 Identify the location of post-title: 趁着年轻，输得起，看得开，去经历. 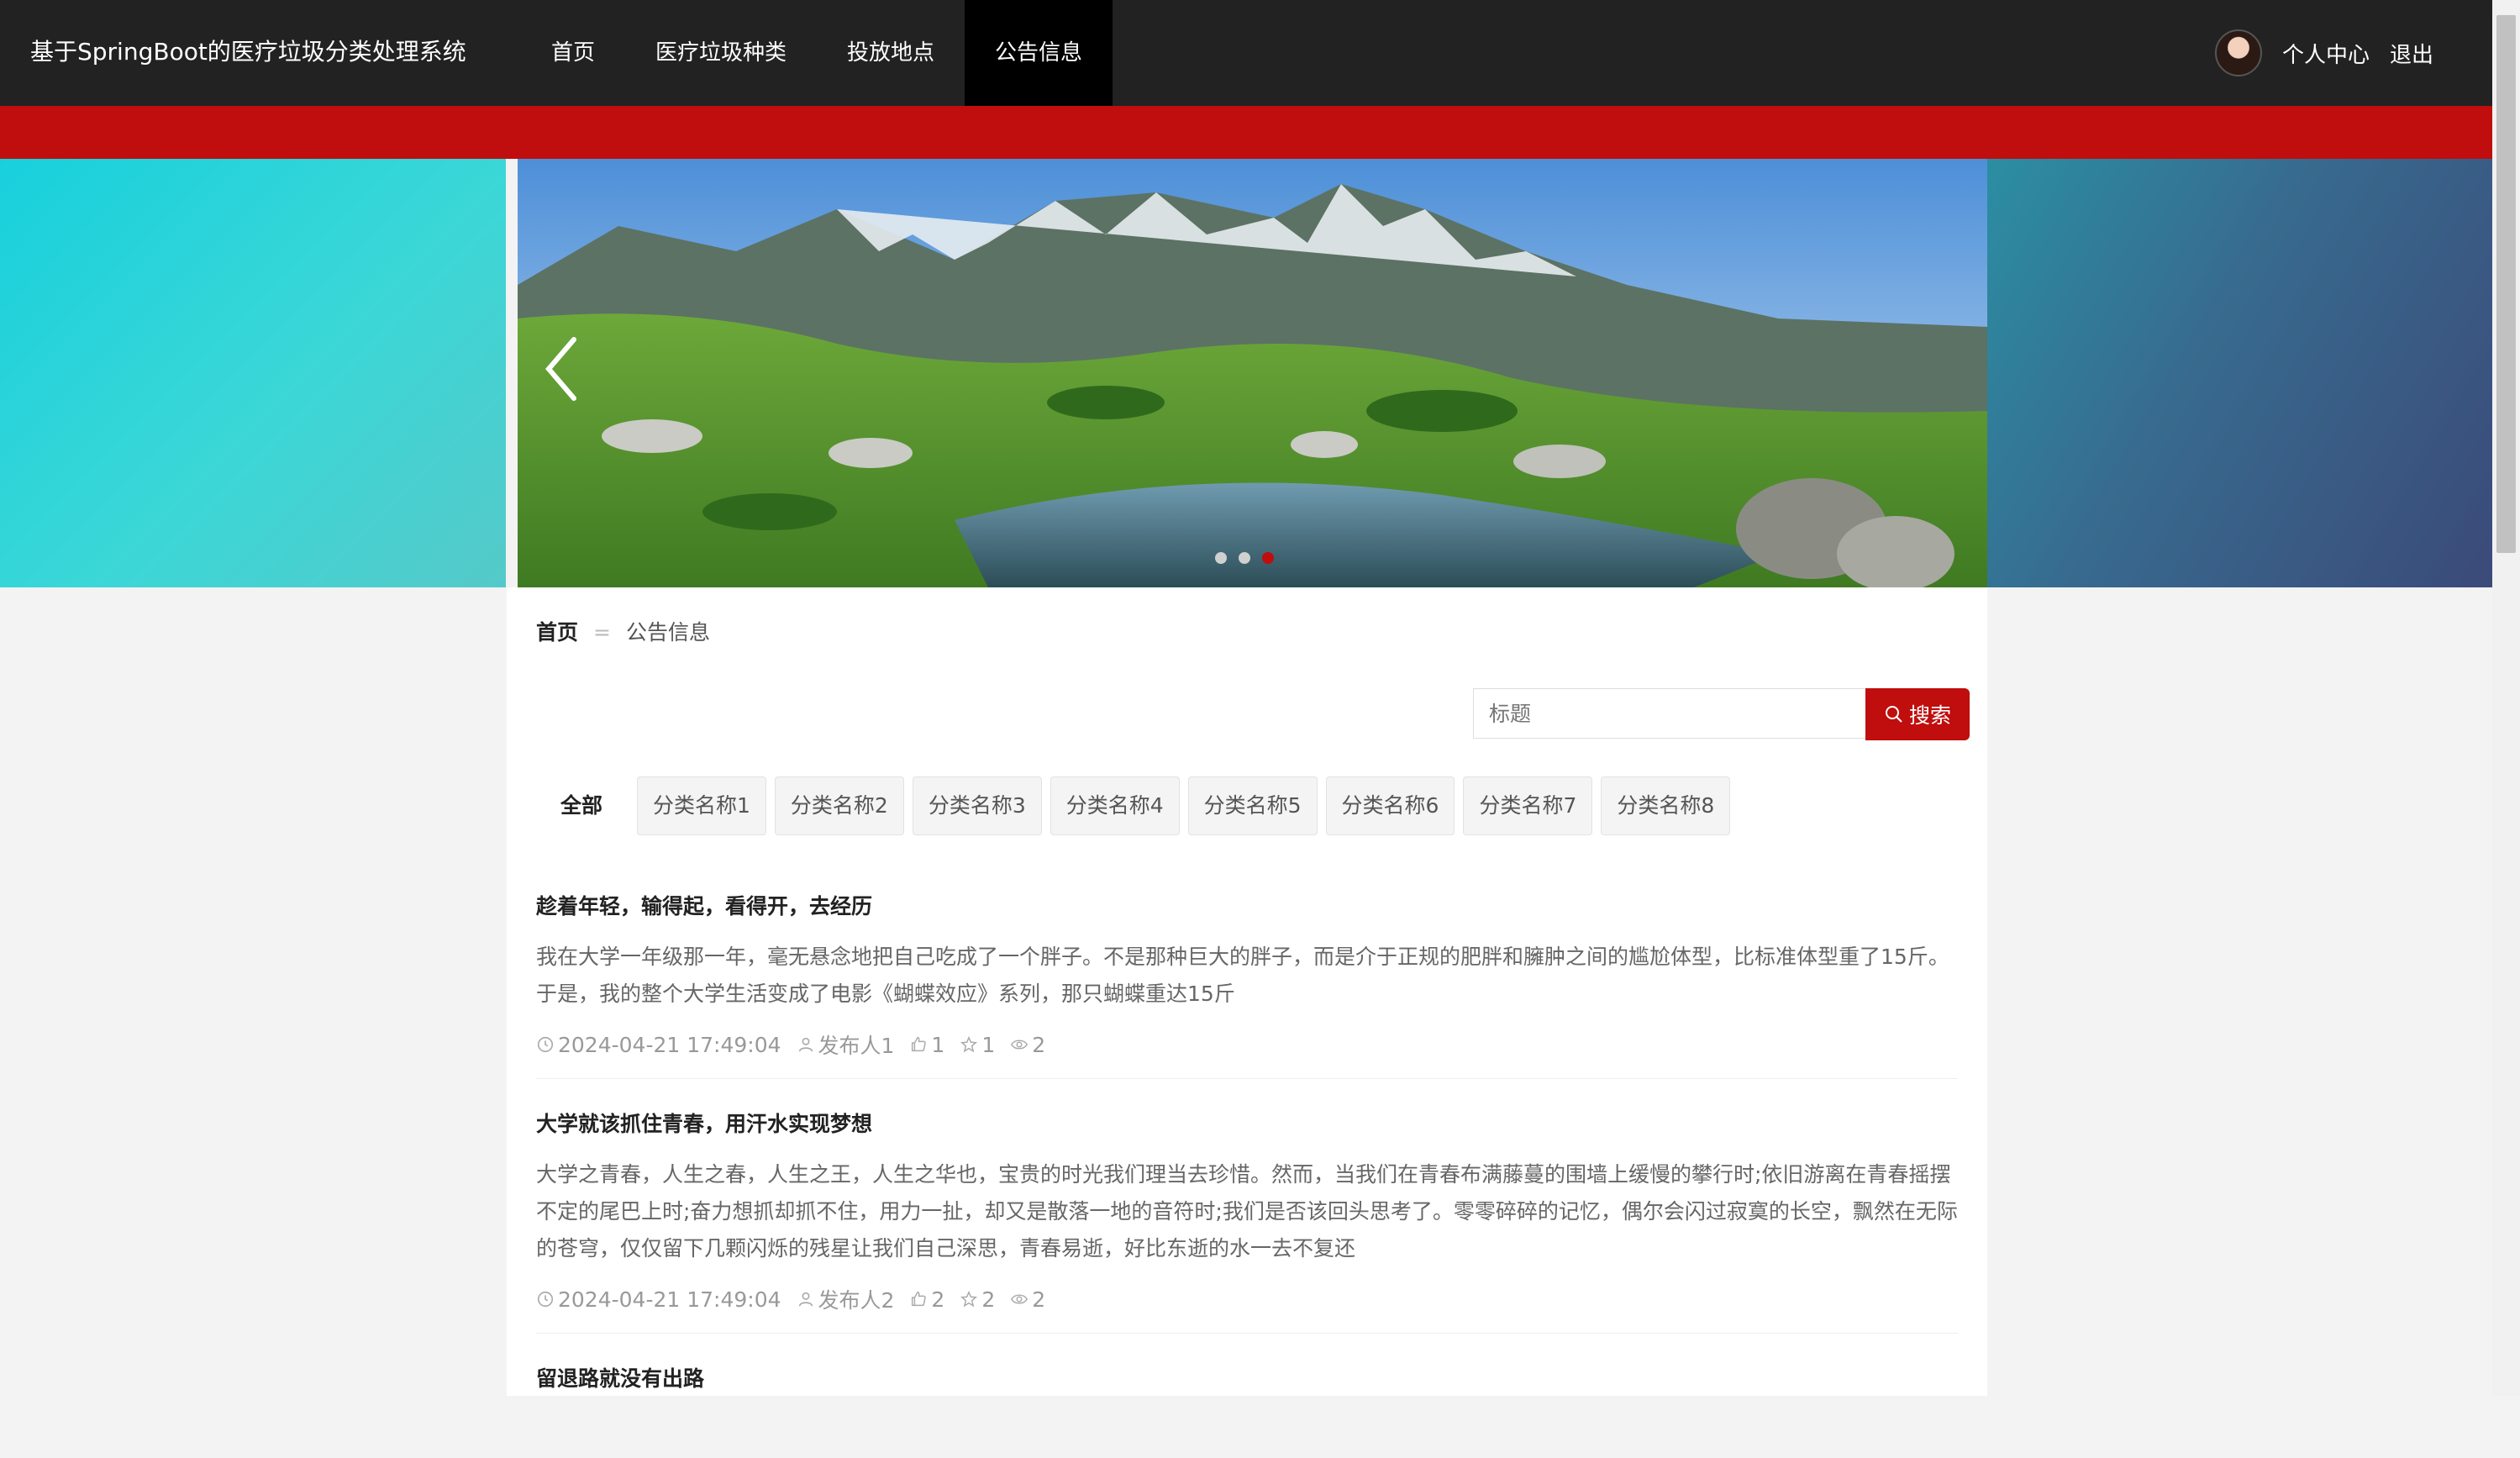
(1247, 905).